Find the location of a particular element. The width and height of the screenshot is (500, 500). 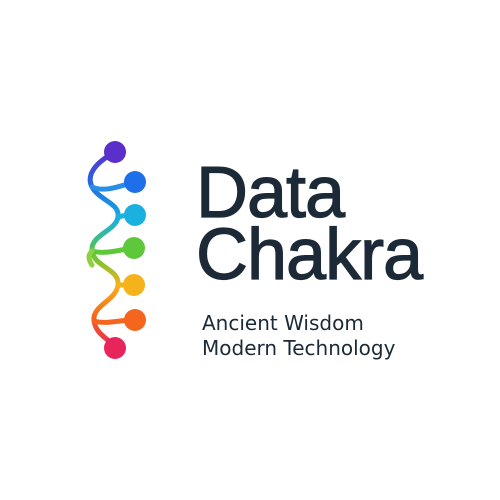

chakra-chain-icon is located at coordinates (120, 250).